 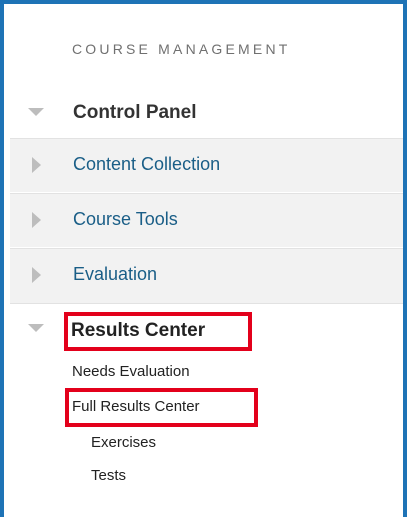 What do you see at coordinates (138, 331) in the screenshot?
I see `results-center-label: Results Center` at bounding box center [138, 331].